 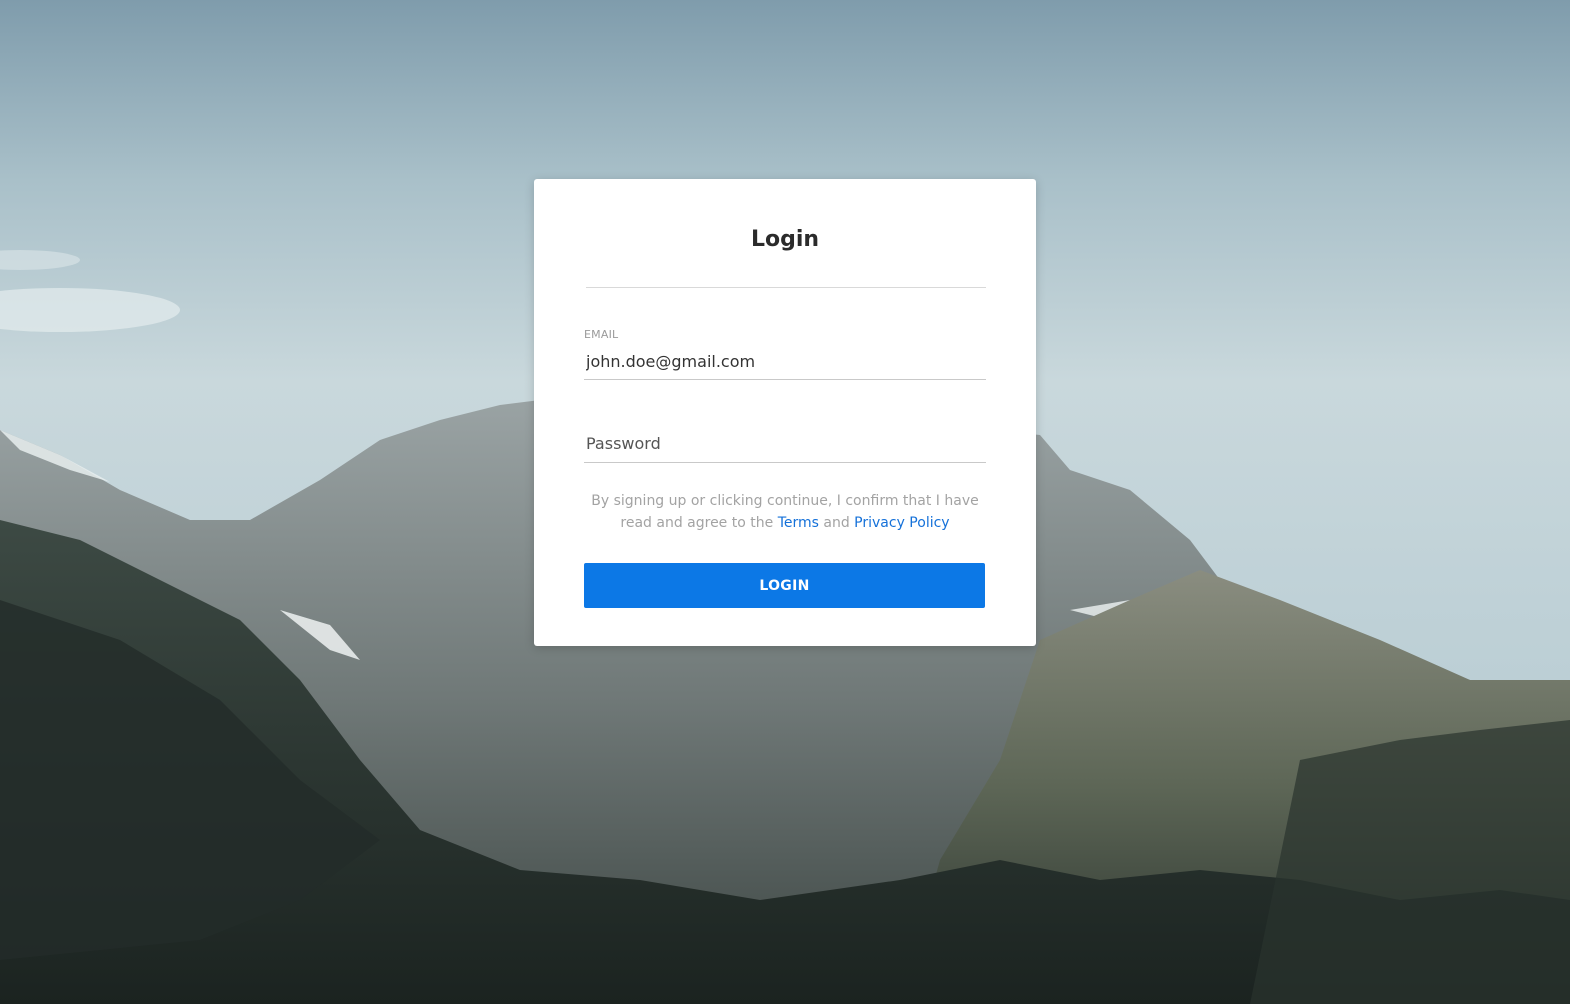 I want to click on email-field-group: EMAIL, so click(x=785, y=354).